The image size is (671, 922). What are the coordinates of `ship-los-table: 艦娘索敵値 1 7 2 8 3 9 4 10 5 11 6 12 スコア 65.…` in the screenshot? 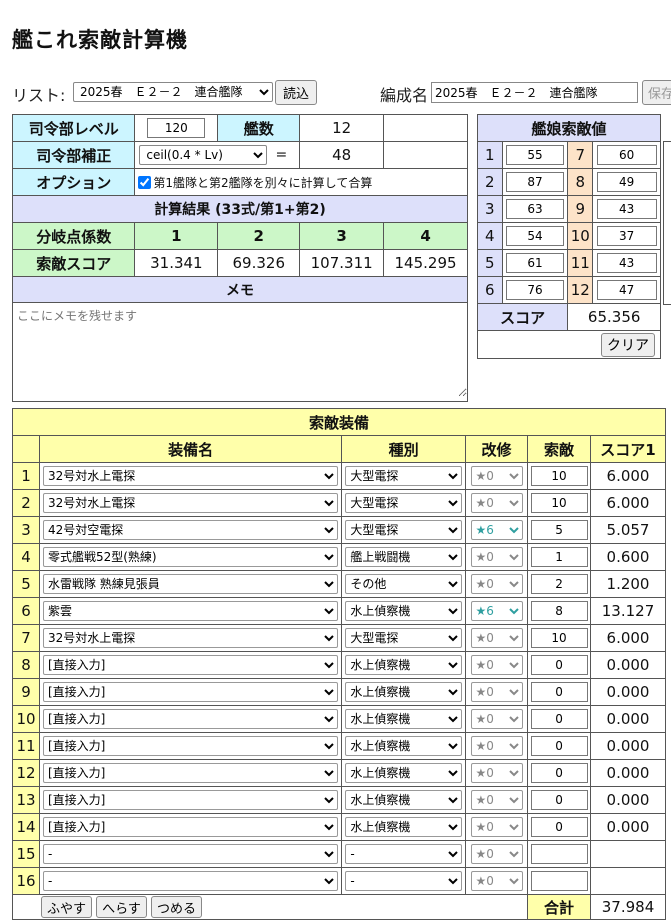 It's located at (568, 236).